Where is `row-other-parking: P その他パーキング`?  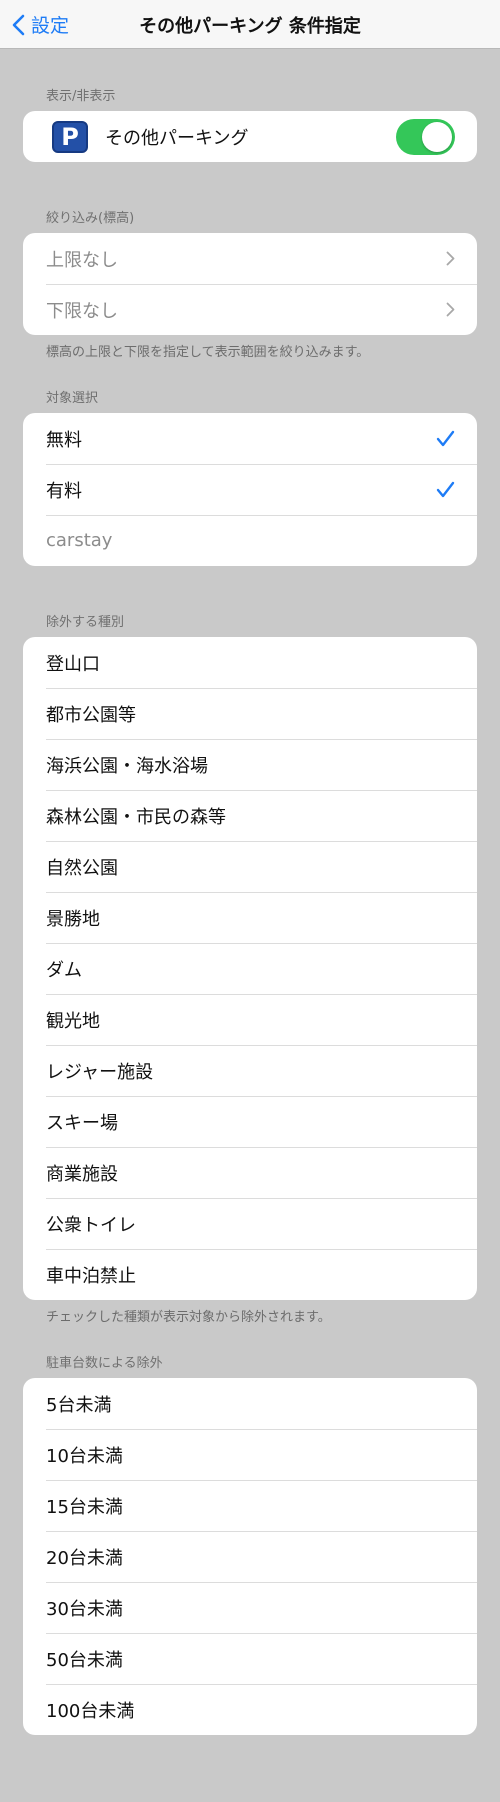
row-other-parking: P その他パーキング is located at coordinates (250, 136).